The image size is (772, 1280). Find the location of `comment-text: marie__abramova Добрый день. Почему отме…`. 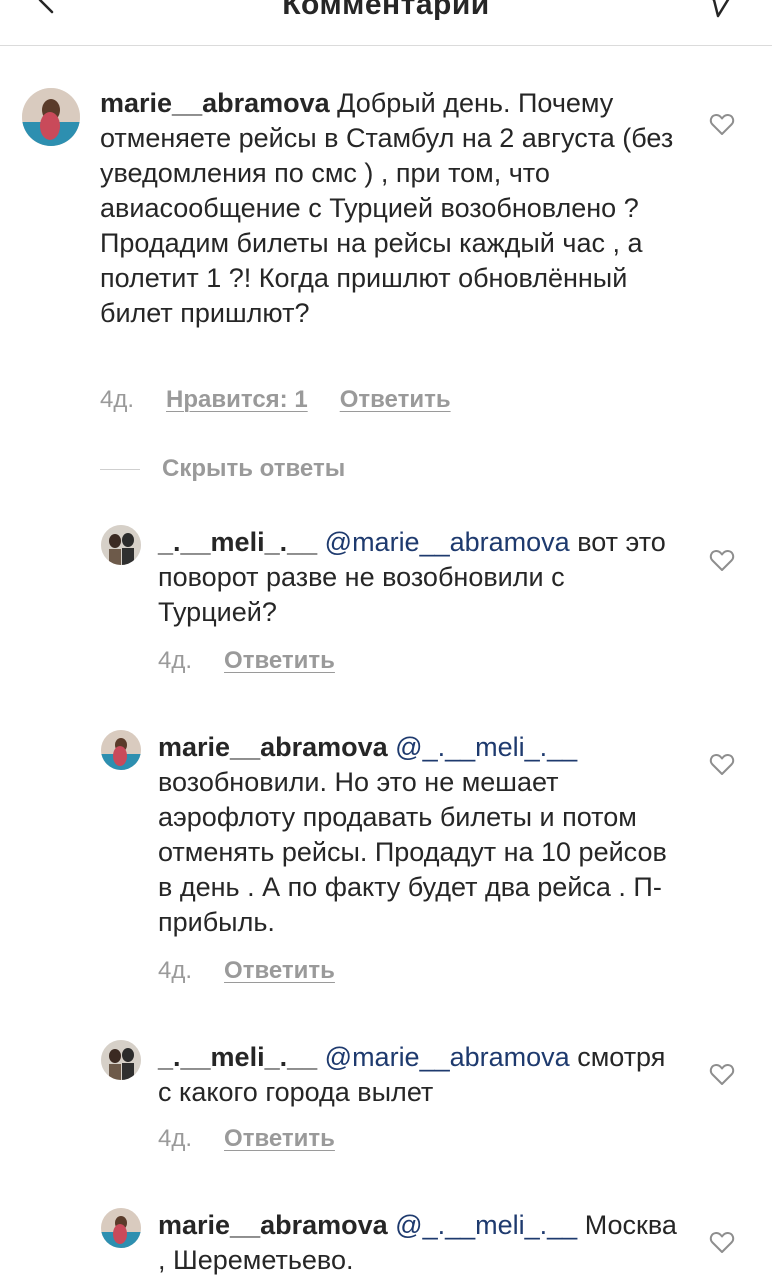

comment-text: marie__abramova Добрый день. Почему отме… is located at coordinates (395, 208).